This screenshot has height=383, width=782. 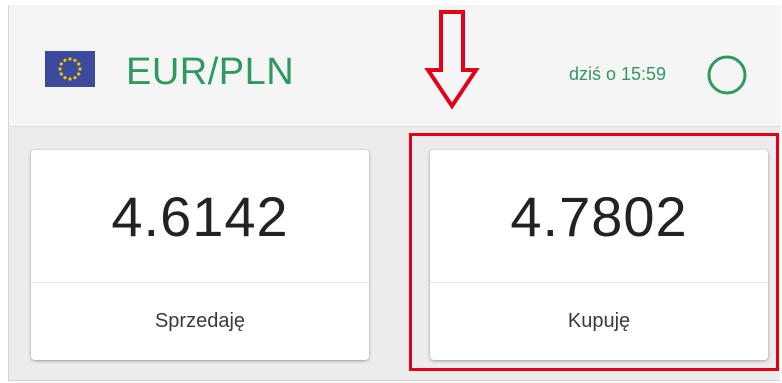 I want to click on refresh-ring-icon, so click(x=727, y=75).